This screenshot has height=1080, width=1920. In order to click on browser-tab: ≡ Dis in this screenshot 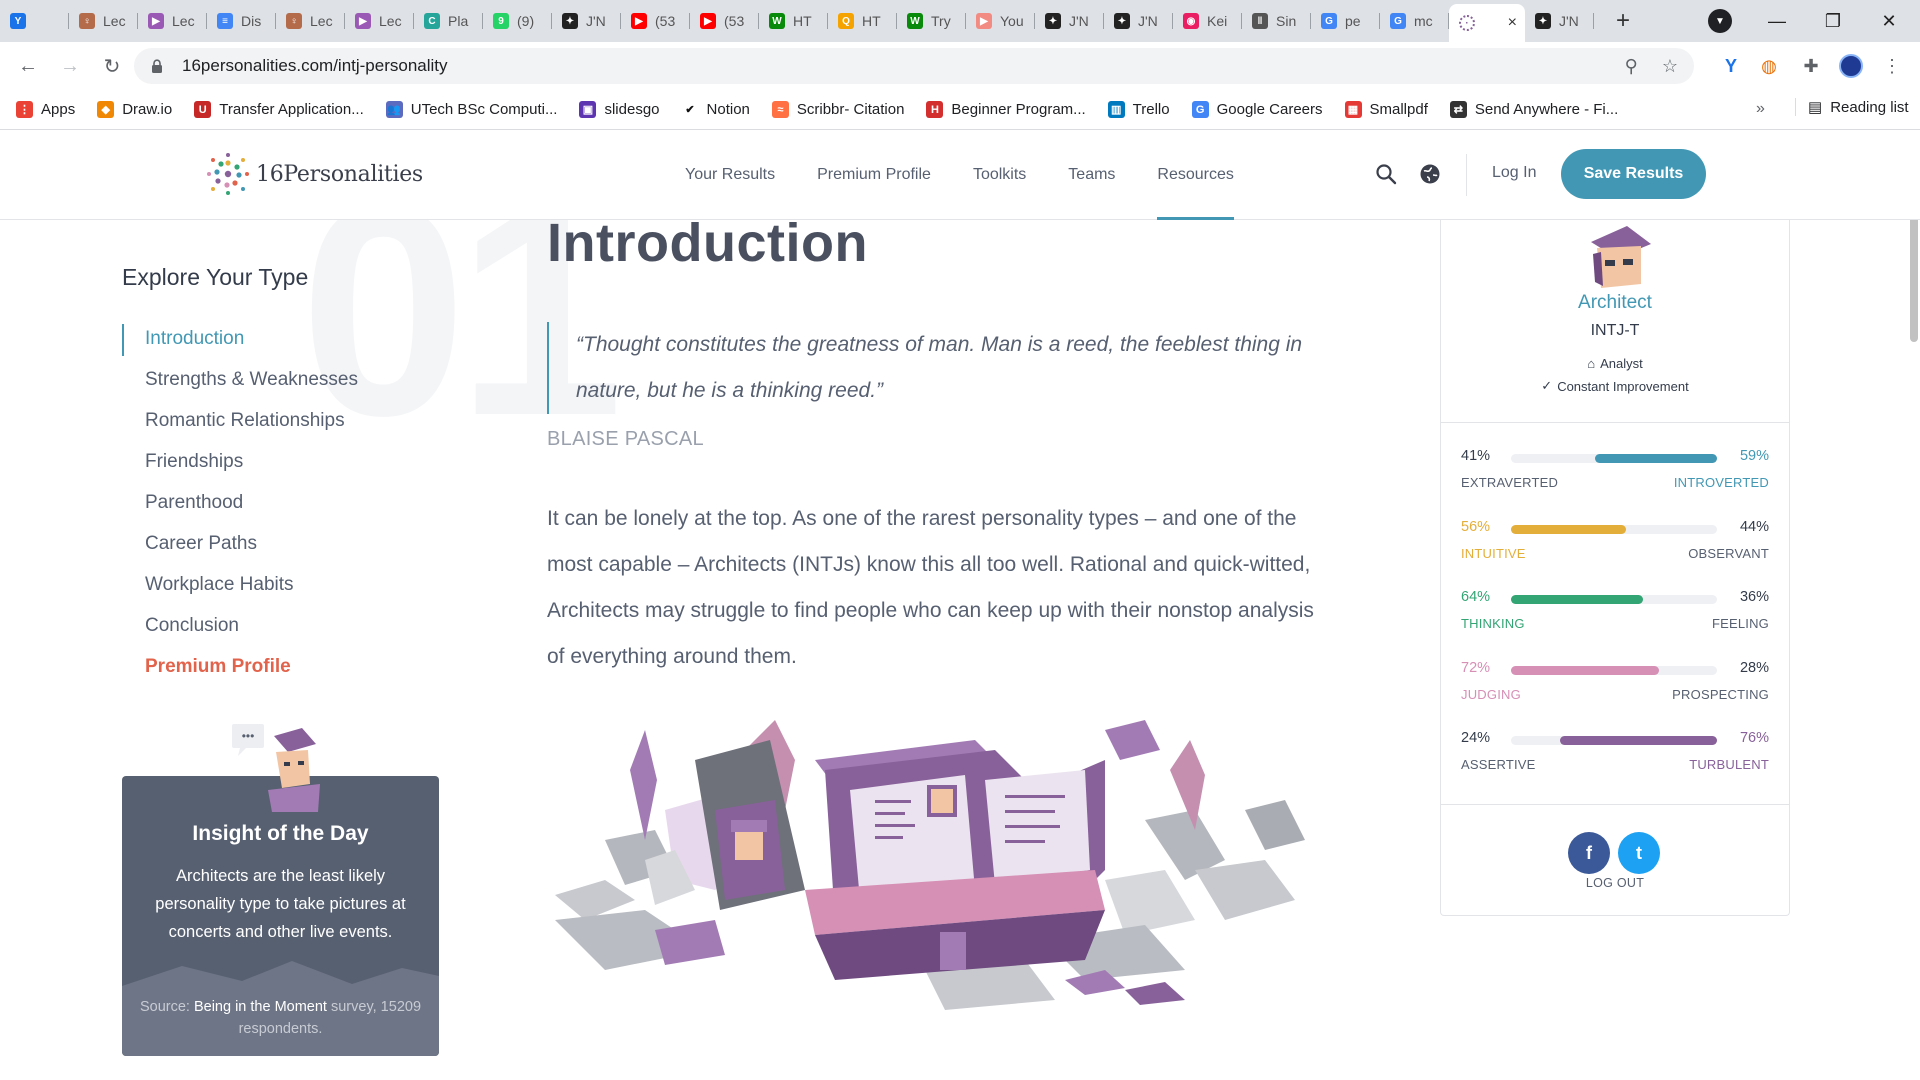, I will do `click(241, 21)`.